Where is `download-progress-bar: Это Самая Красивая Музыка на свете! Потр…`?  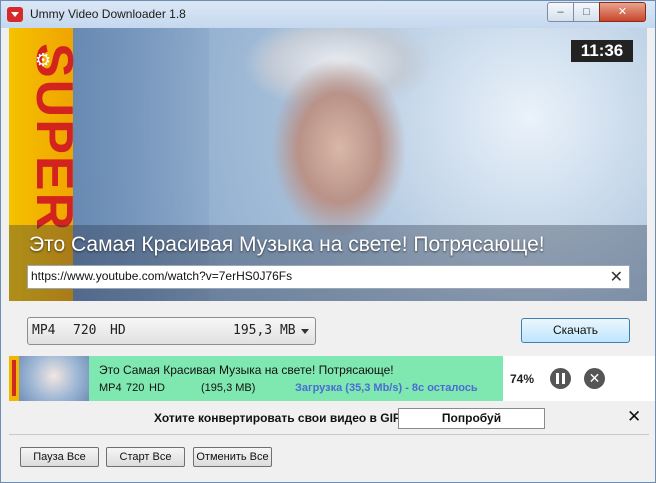 download-progress-bar: Это Самая Красивая Музыка на свете! Потр… is located at coordinates (296, 378).